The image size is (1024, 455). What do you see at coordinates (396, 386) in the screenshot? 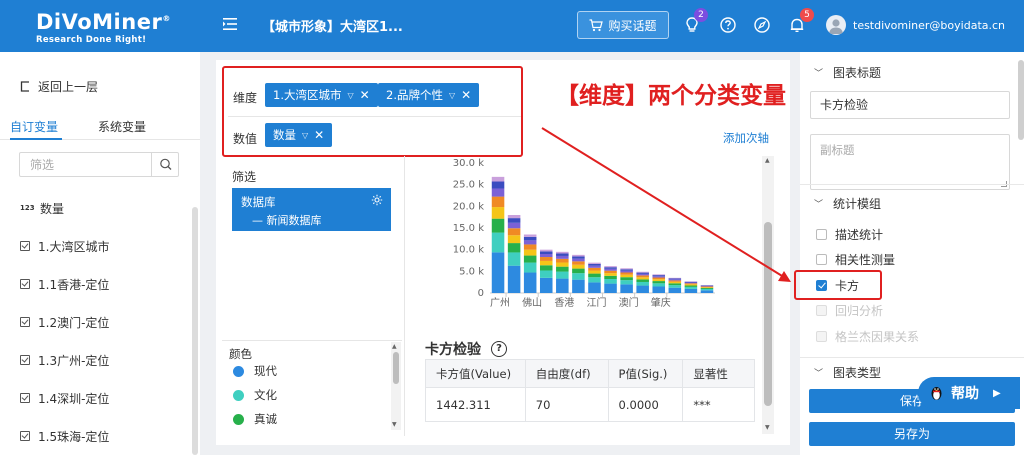
I see `legend-scrollbar: ▲ ▼` at bounding box center [396, 386].